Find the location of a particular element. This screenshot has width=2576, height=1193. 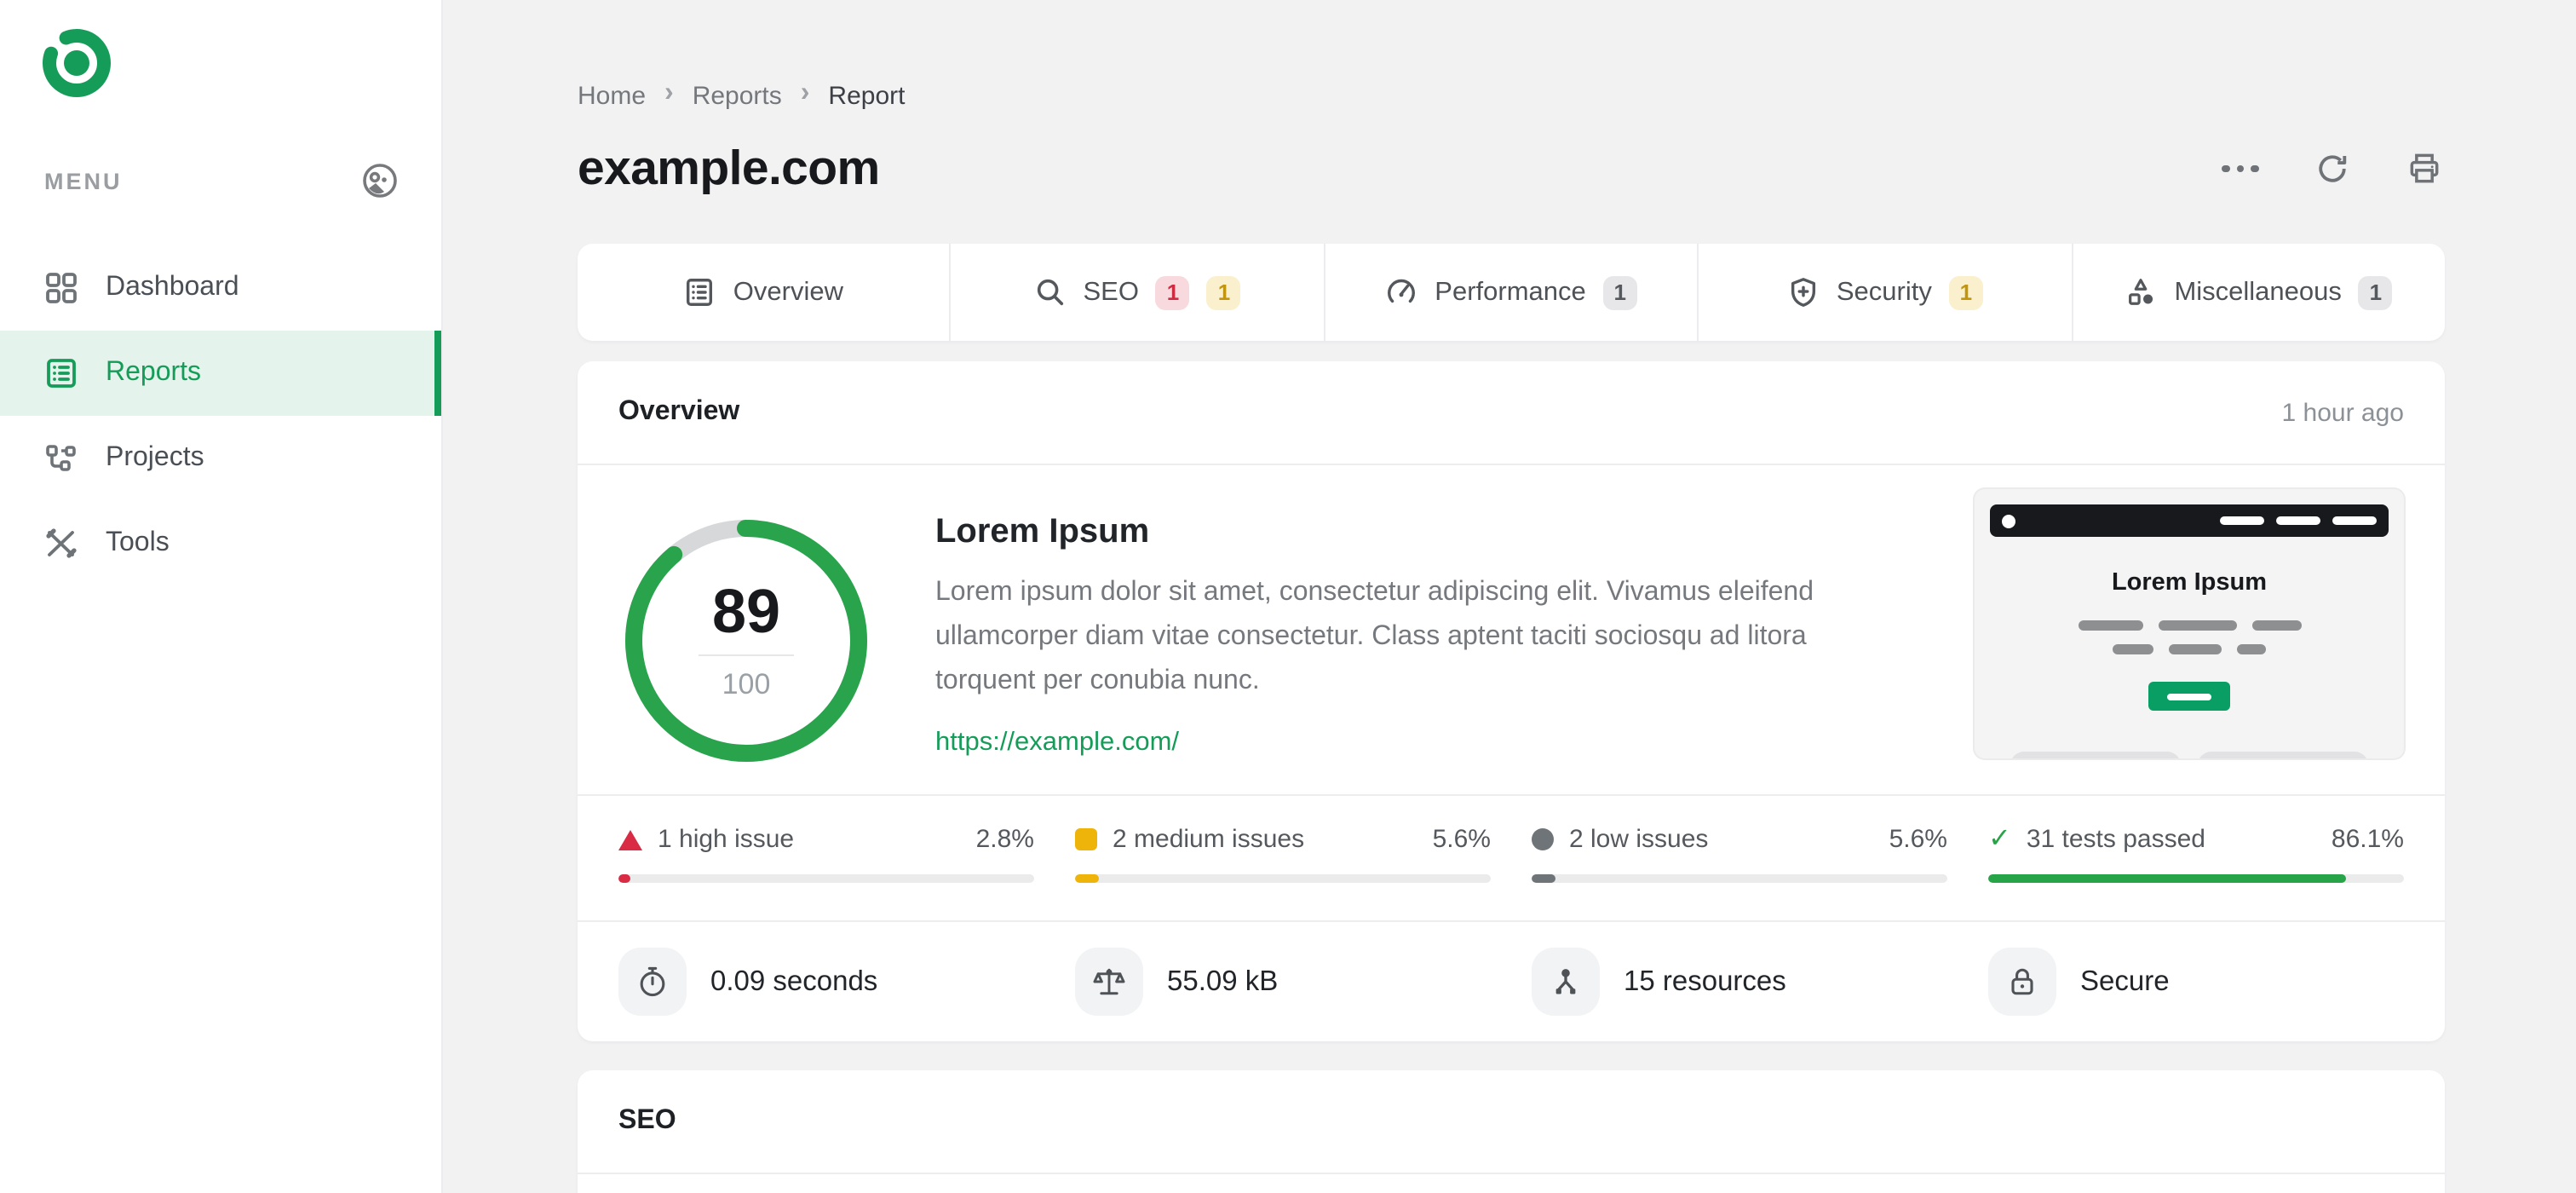

low-issue-icon is located at coordinates (1543, 839).